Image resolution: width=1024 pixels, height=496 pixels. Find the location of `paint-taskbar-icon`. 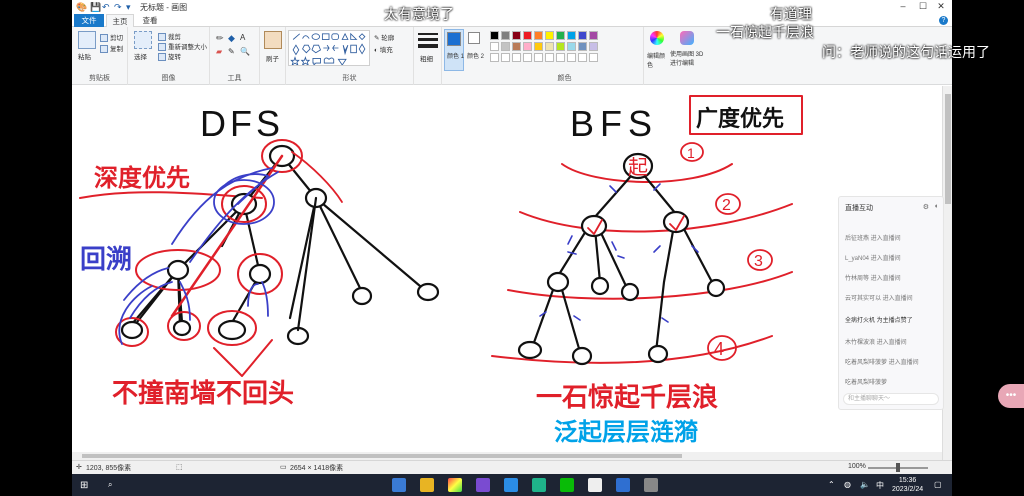

paint-taskbar-icon is located at coordinates (651, 485).